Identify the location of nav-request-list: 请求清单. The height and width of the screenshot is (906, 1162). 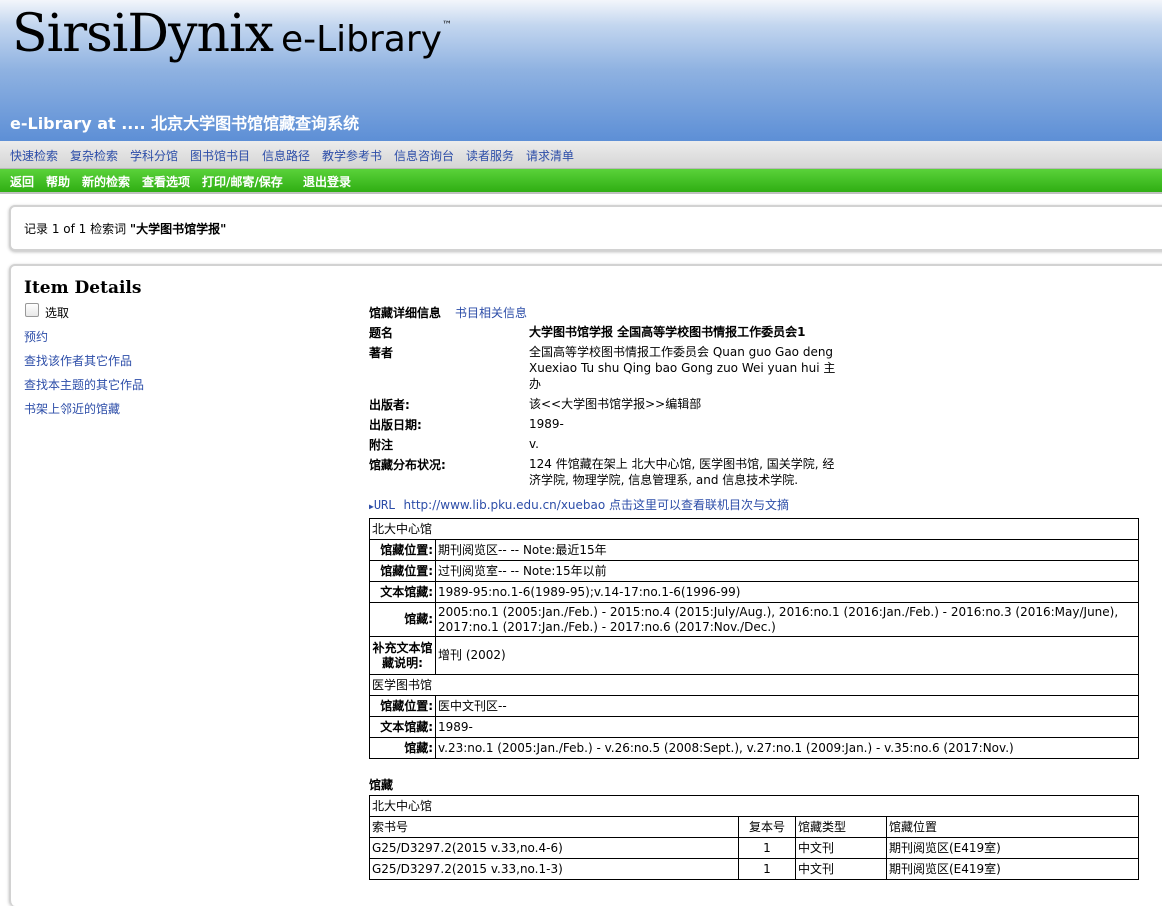
(550, 155).